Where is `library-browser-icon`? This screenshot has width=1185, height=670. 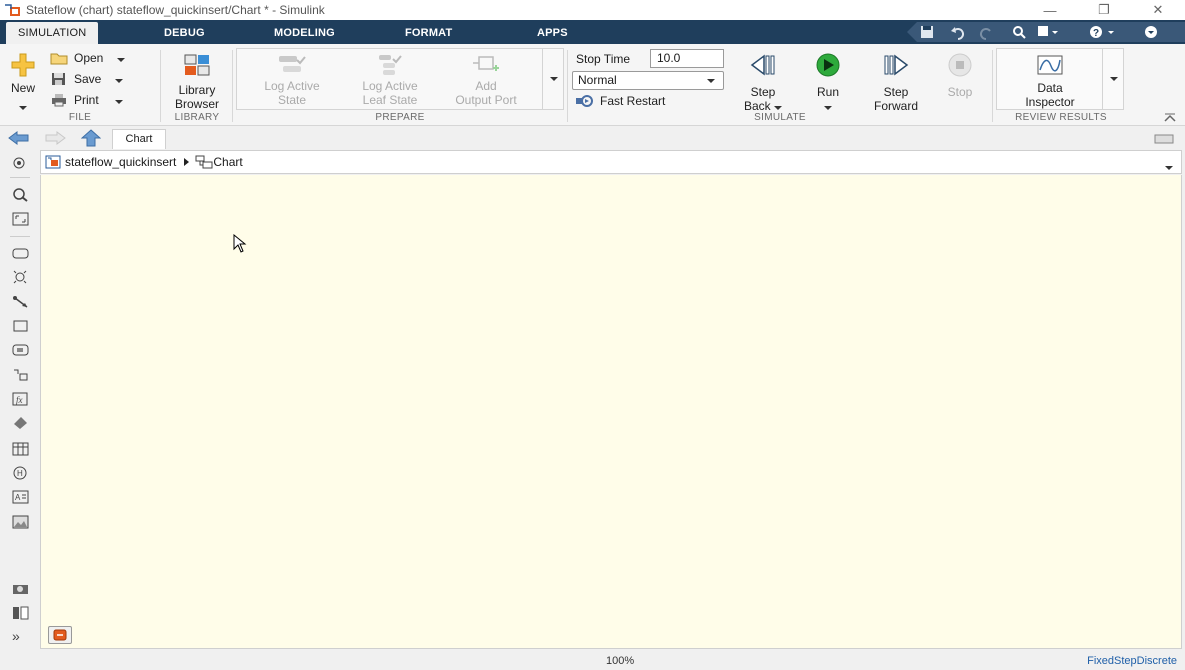 library-browser-icon is located at coordinates (197, 65).